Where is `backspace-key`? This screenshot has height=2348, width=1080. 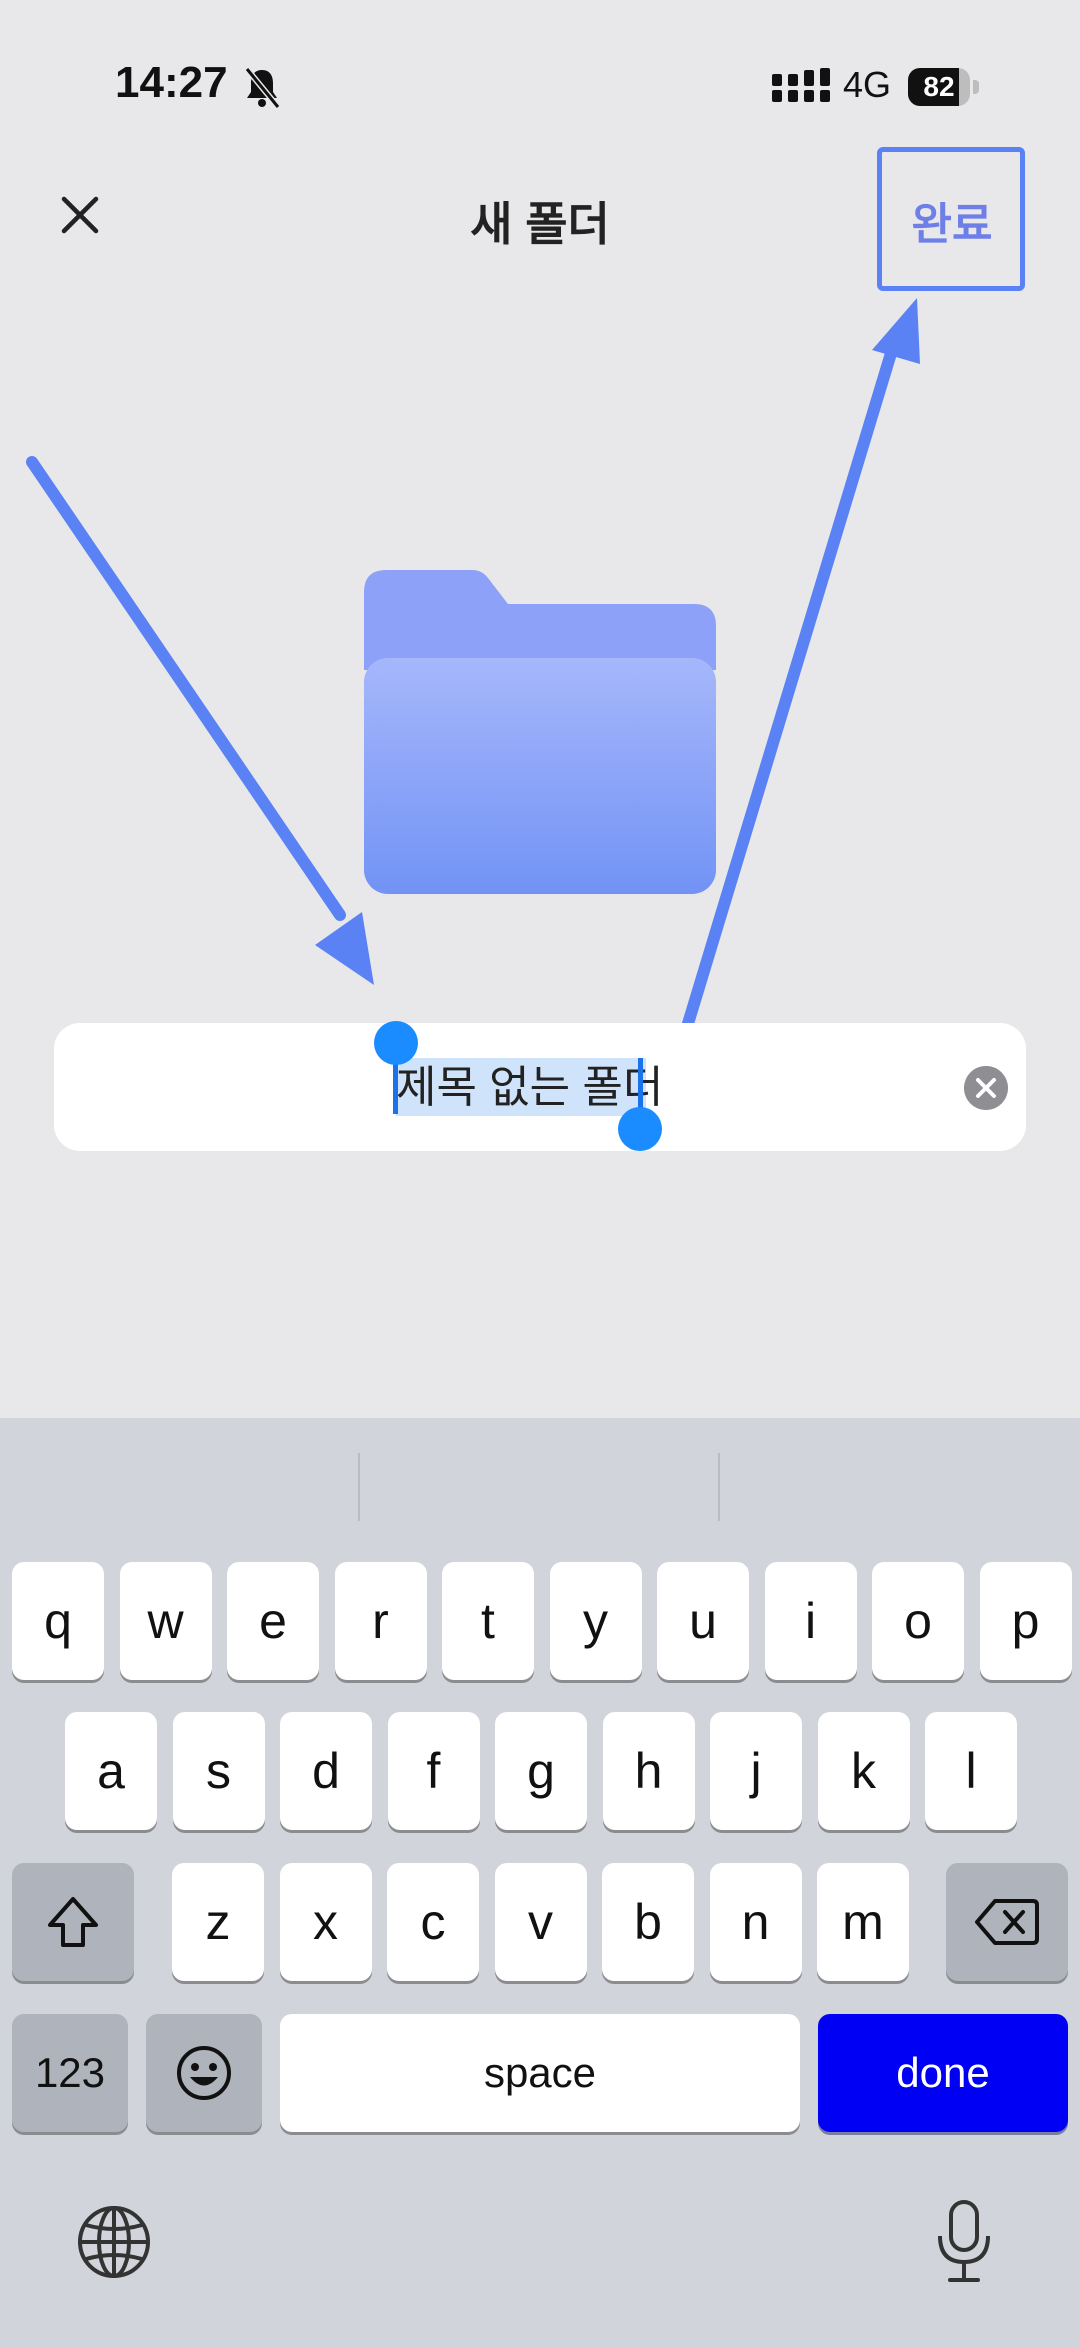 backspace-key is located at coordinates (1007, 1922).